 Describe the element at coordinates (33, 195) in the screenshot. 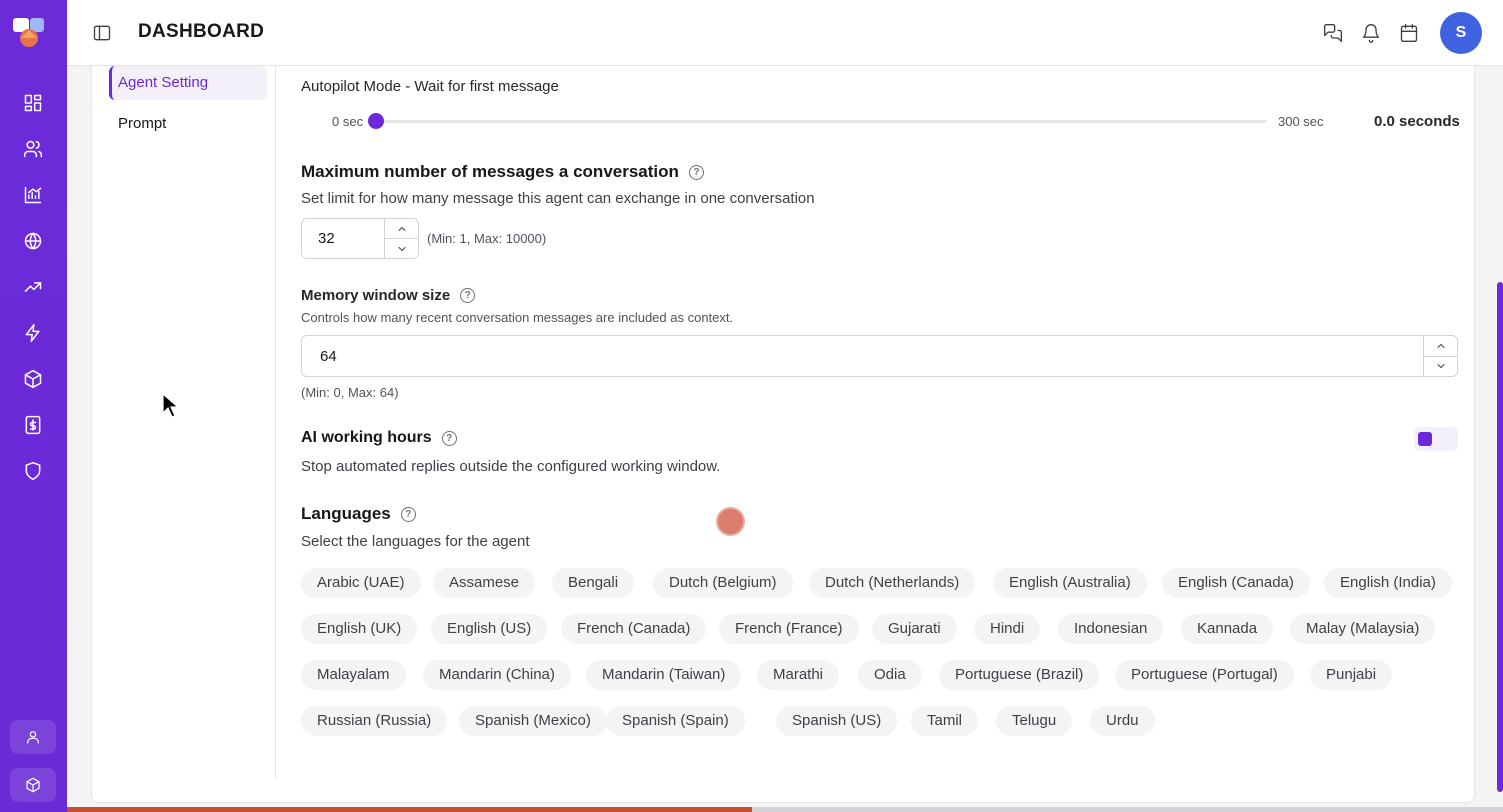

I see `analytics-icon` at that location.